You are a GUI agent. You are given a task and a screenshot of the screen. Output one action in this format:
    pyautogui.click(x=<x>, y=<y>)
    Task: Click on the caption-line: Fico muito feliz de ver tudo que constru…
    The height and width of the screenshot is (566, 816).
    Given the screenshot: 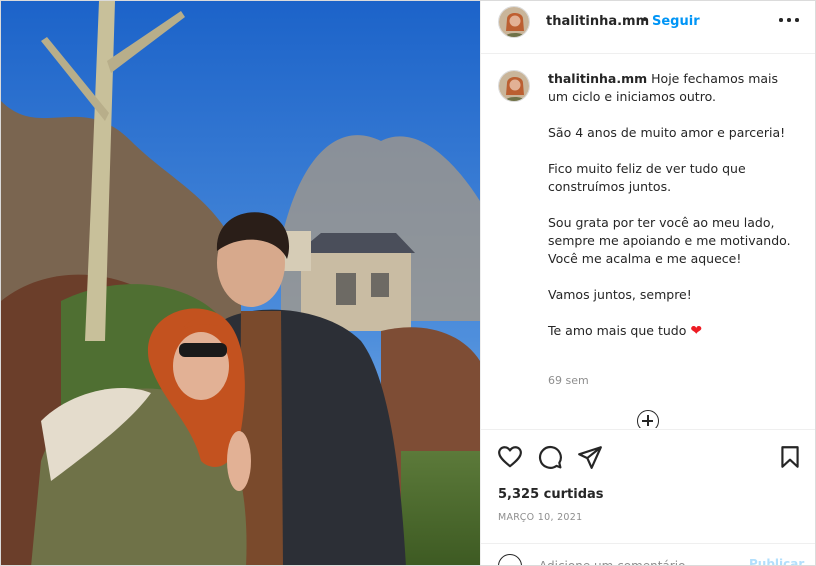 What is the action you would take?
    pyautogui.click(x=647, y=177)
    